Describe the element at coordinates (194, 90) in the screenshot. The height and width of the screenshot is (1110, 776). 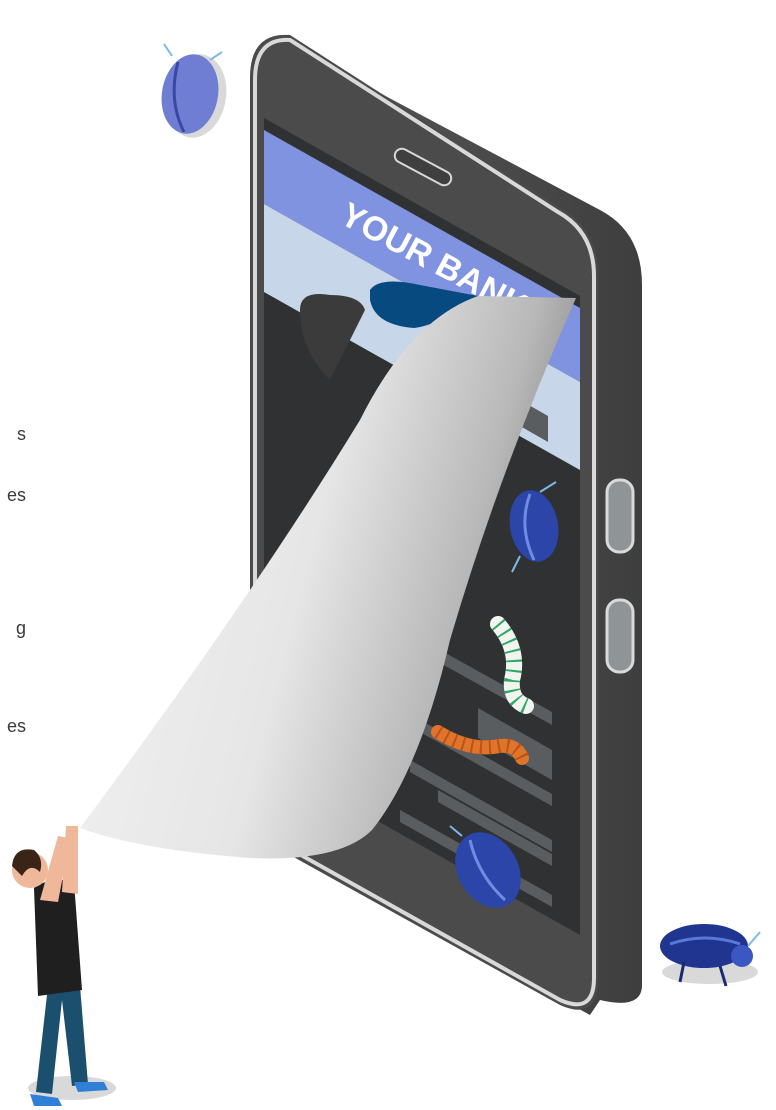
I see `bug-top-left` at that location.